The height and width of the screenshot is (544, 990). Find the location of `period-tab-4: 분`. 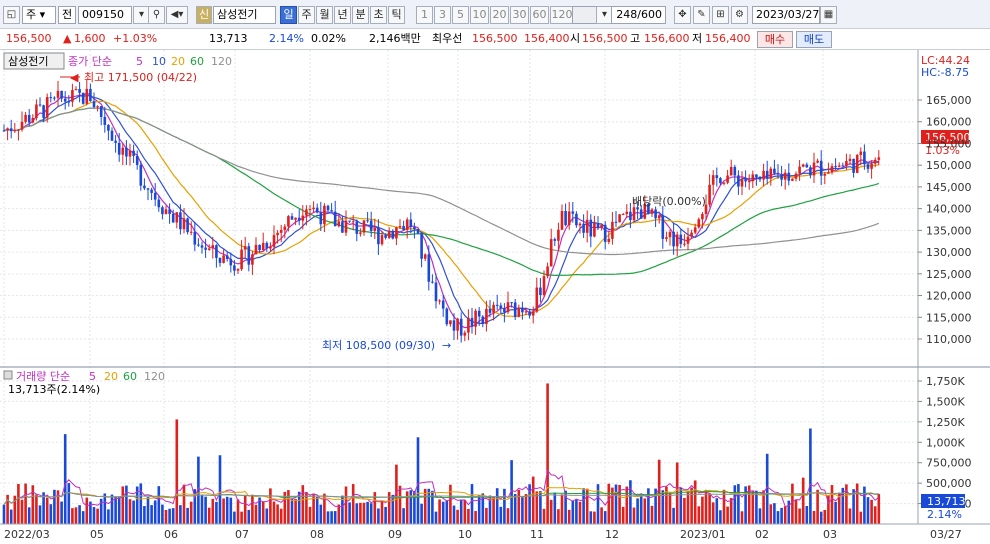

period-tab-4: 분 is located at coordinates (360, 15).